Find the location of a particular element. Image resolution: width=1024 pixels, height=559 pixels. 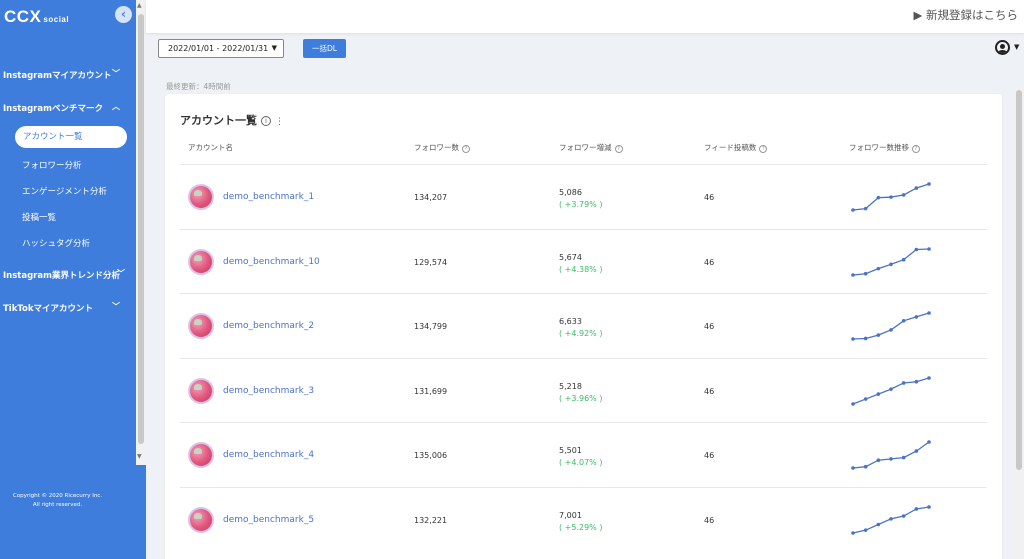

follower-change: 5,218 ( +3.96% ) is located at coordinates (580, 393).